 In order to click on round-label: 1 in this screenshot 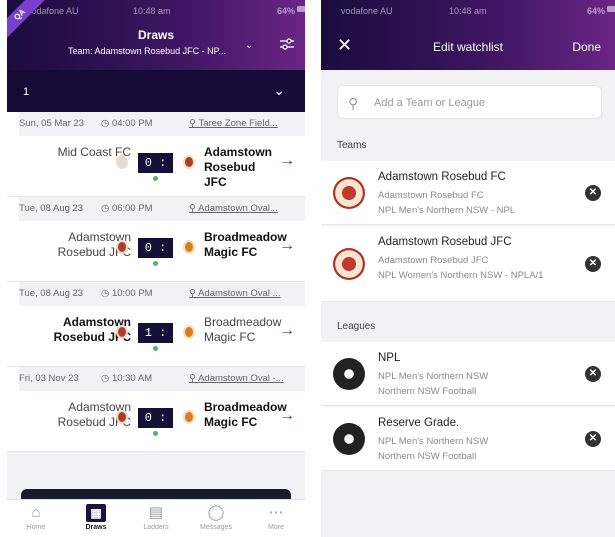, I will do `click(26, 92)`.